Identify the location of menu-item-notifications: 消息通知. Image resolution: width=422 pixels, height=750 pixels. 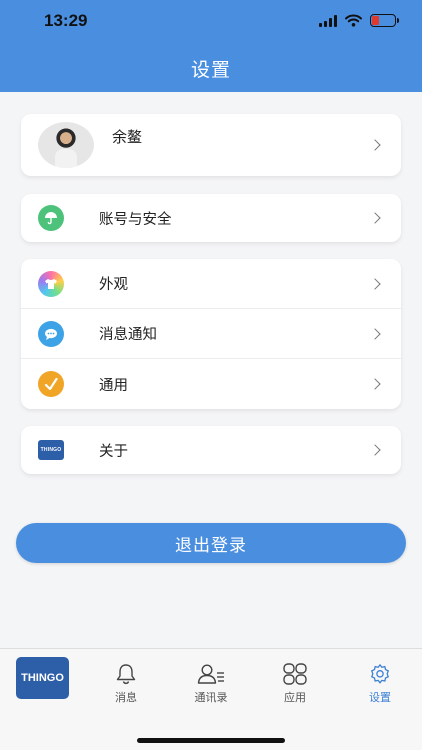
(211, 334).